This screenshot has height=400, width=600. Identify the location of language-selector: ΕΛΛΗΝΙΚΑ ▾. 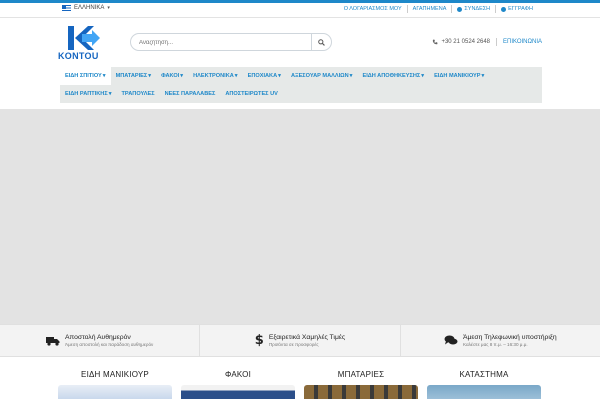
(86, 8).